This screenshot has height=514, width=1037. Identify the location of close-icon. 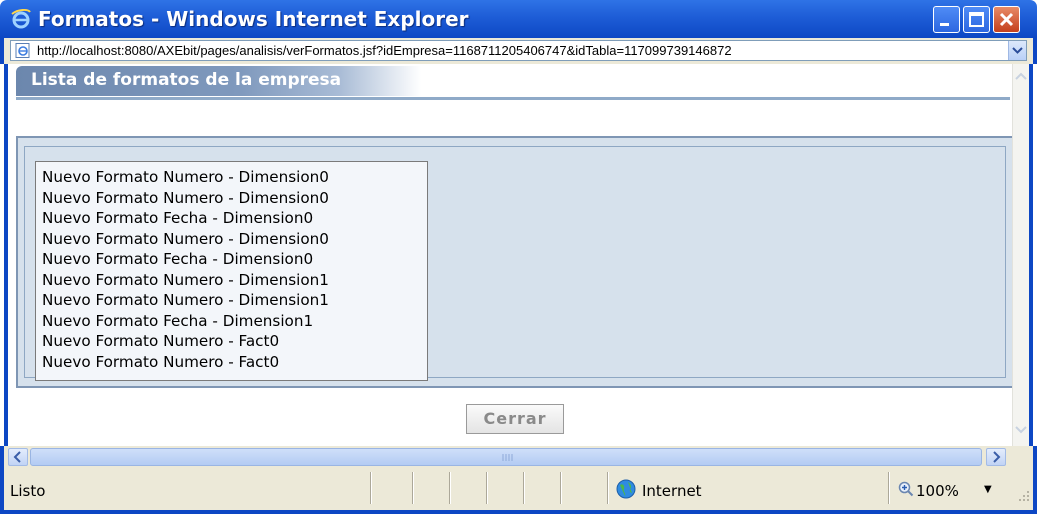
(1006, 19).